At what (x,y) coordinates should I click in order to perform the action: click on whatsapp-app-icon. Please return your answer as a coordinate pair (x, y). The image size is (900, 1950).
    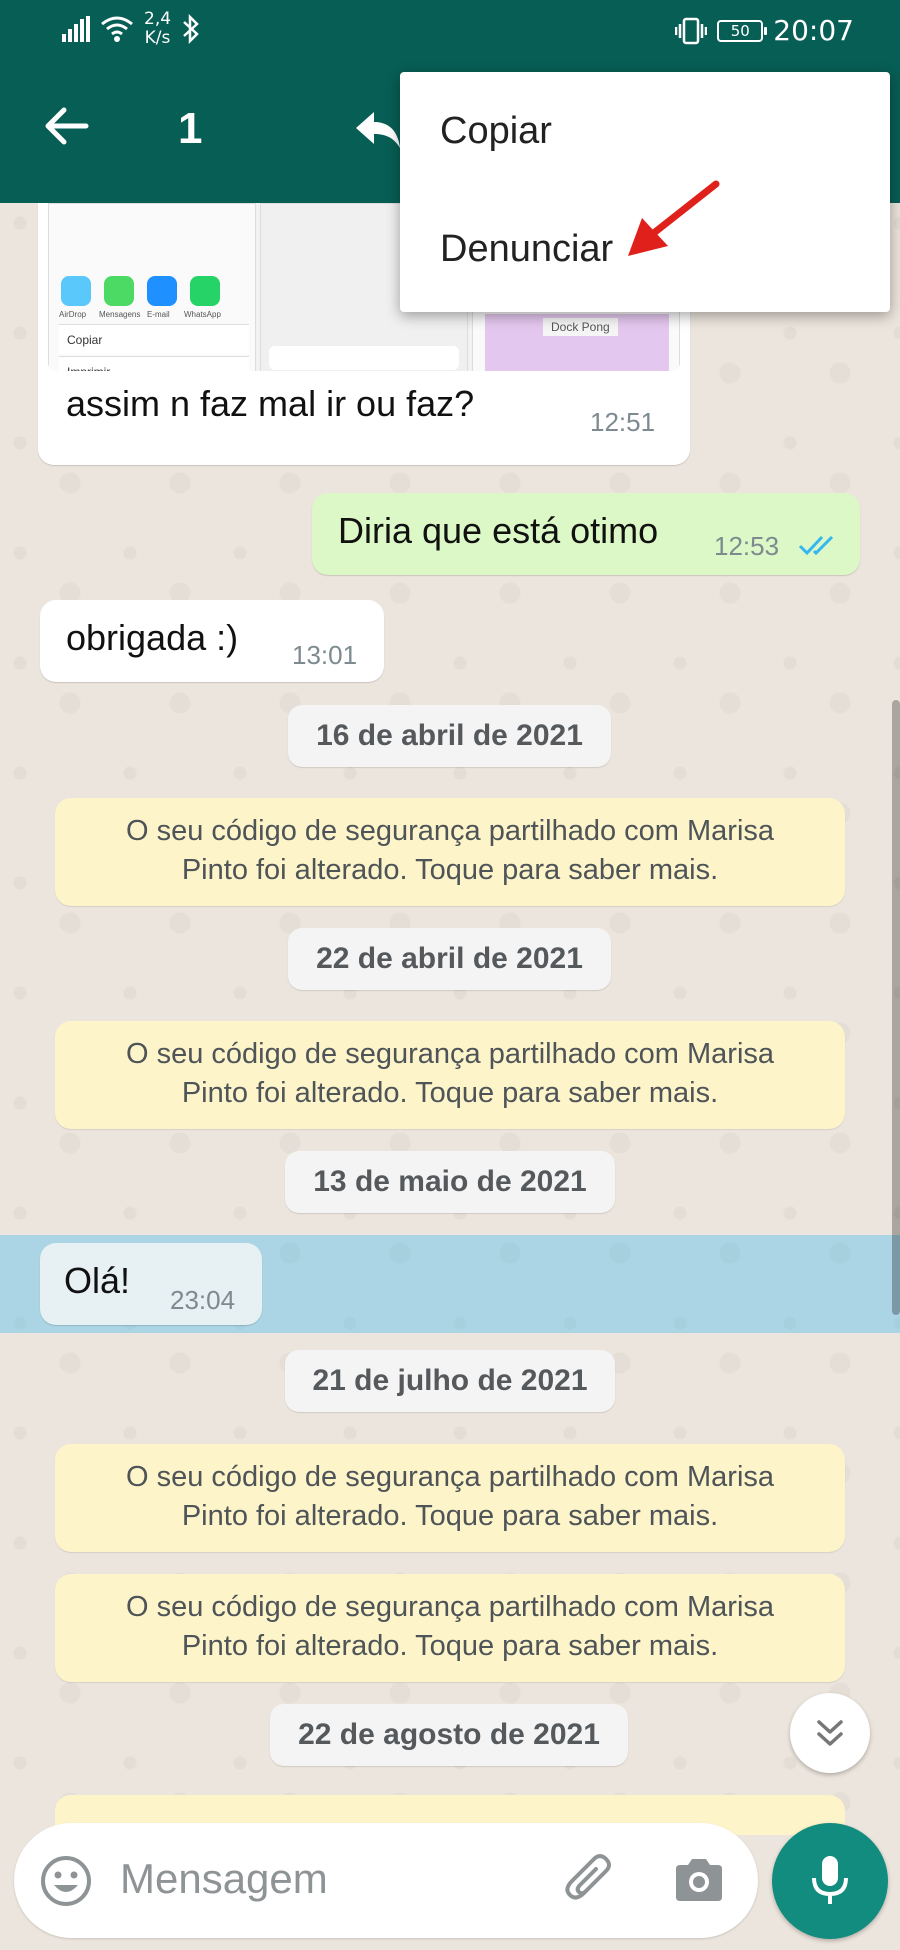
    Looking at the image, I should click on (205, 291).